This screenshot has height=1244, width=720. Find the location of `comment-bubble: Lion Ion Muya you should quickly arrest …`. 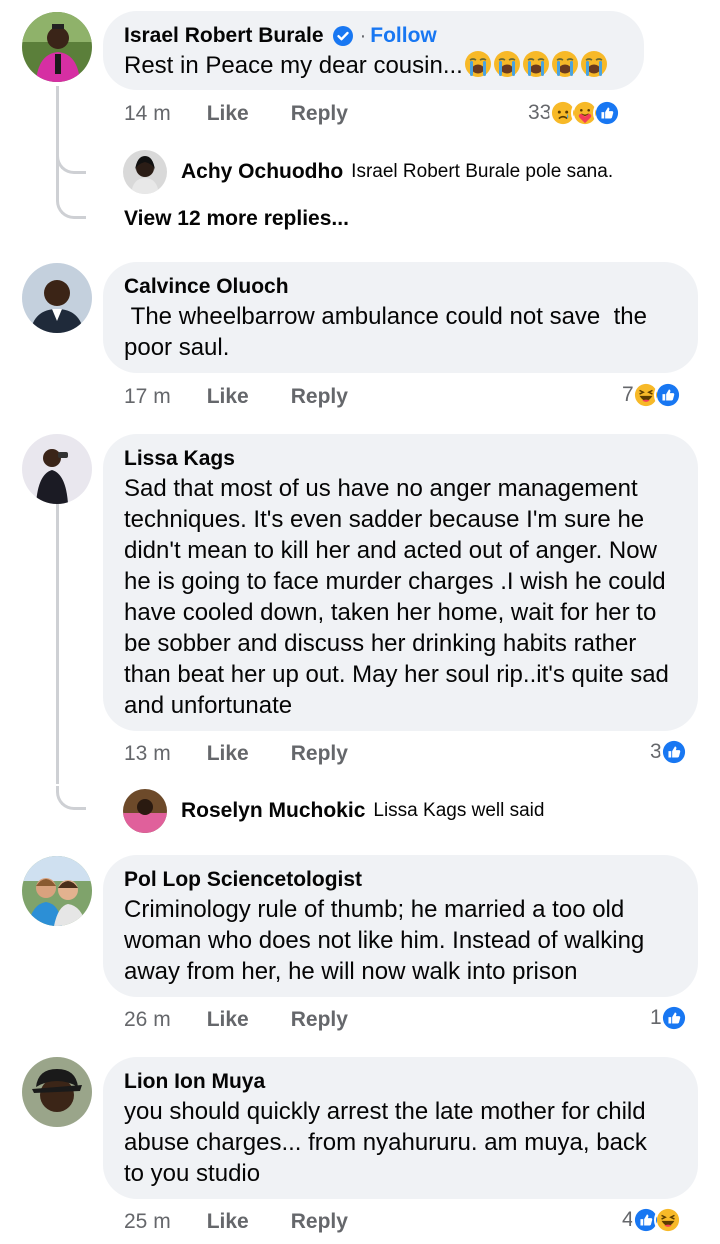

comment-bubble: Lion Ion Muya you should quickly arrest … is located at coordinates (400, 1128).